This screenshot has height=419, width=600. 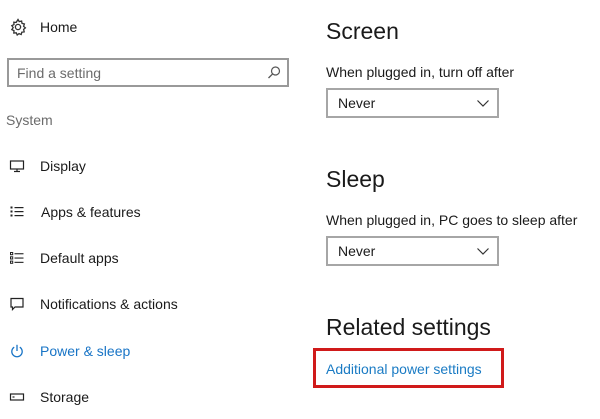 What do you see at coordinates (18, 27) in the screenshot?
I see `gear-icon` at bounding box center [18, 27].